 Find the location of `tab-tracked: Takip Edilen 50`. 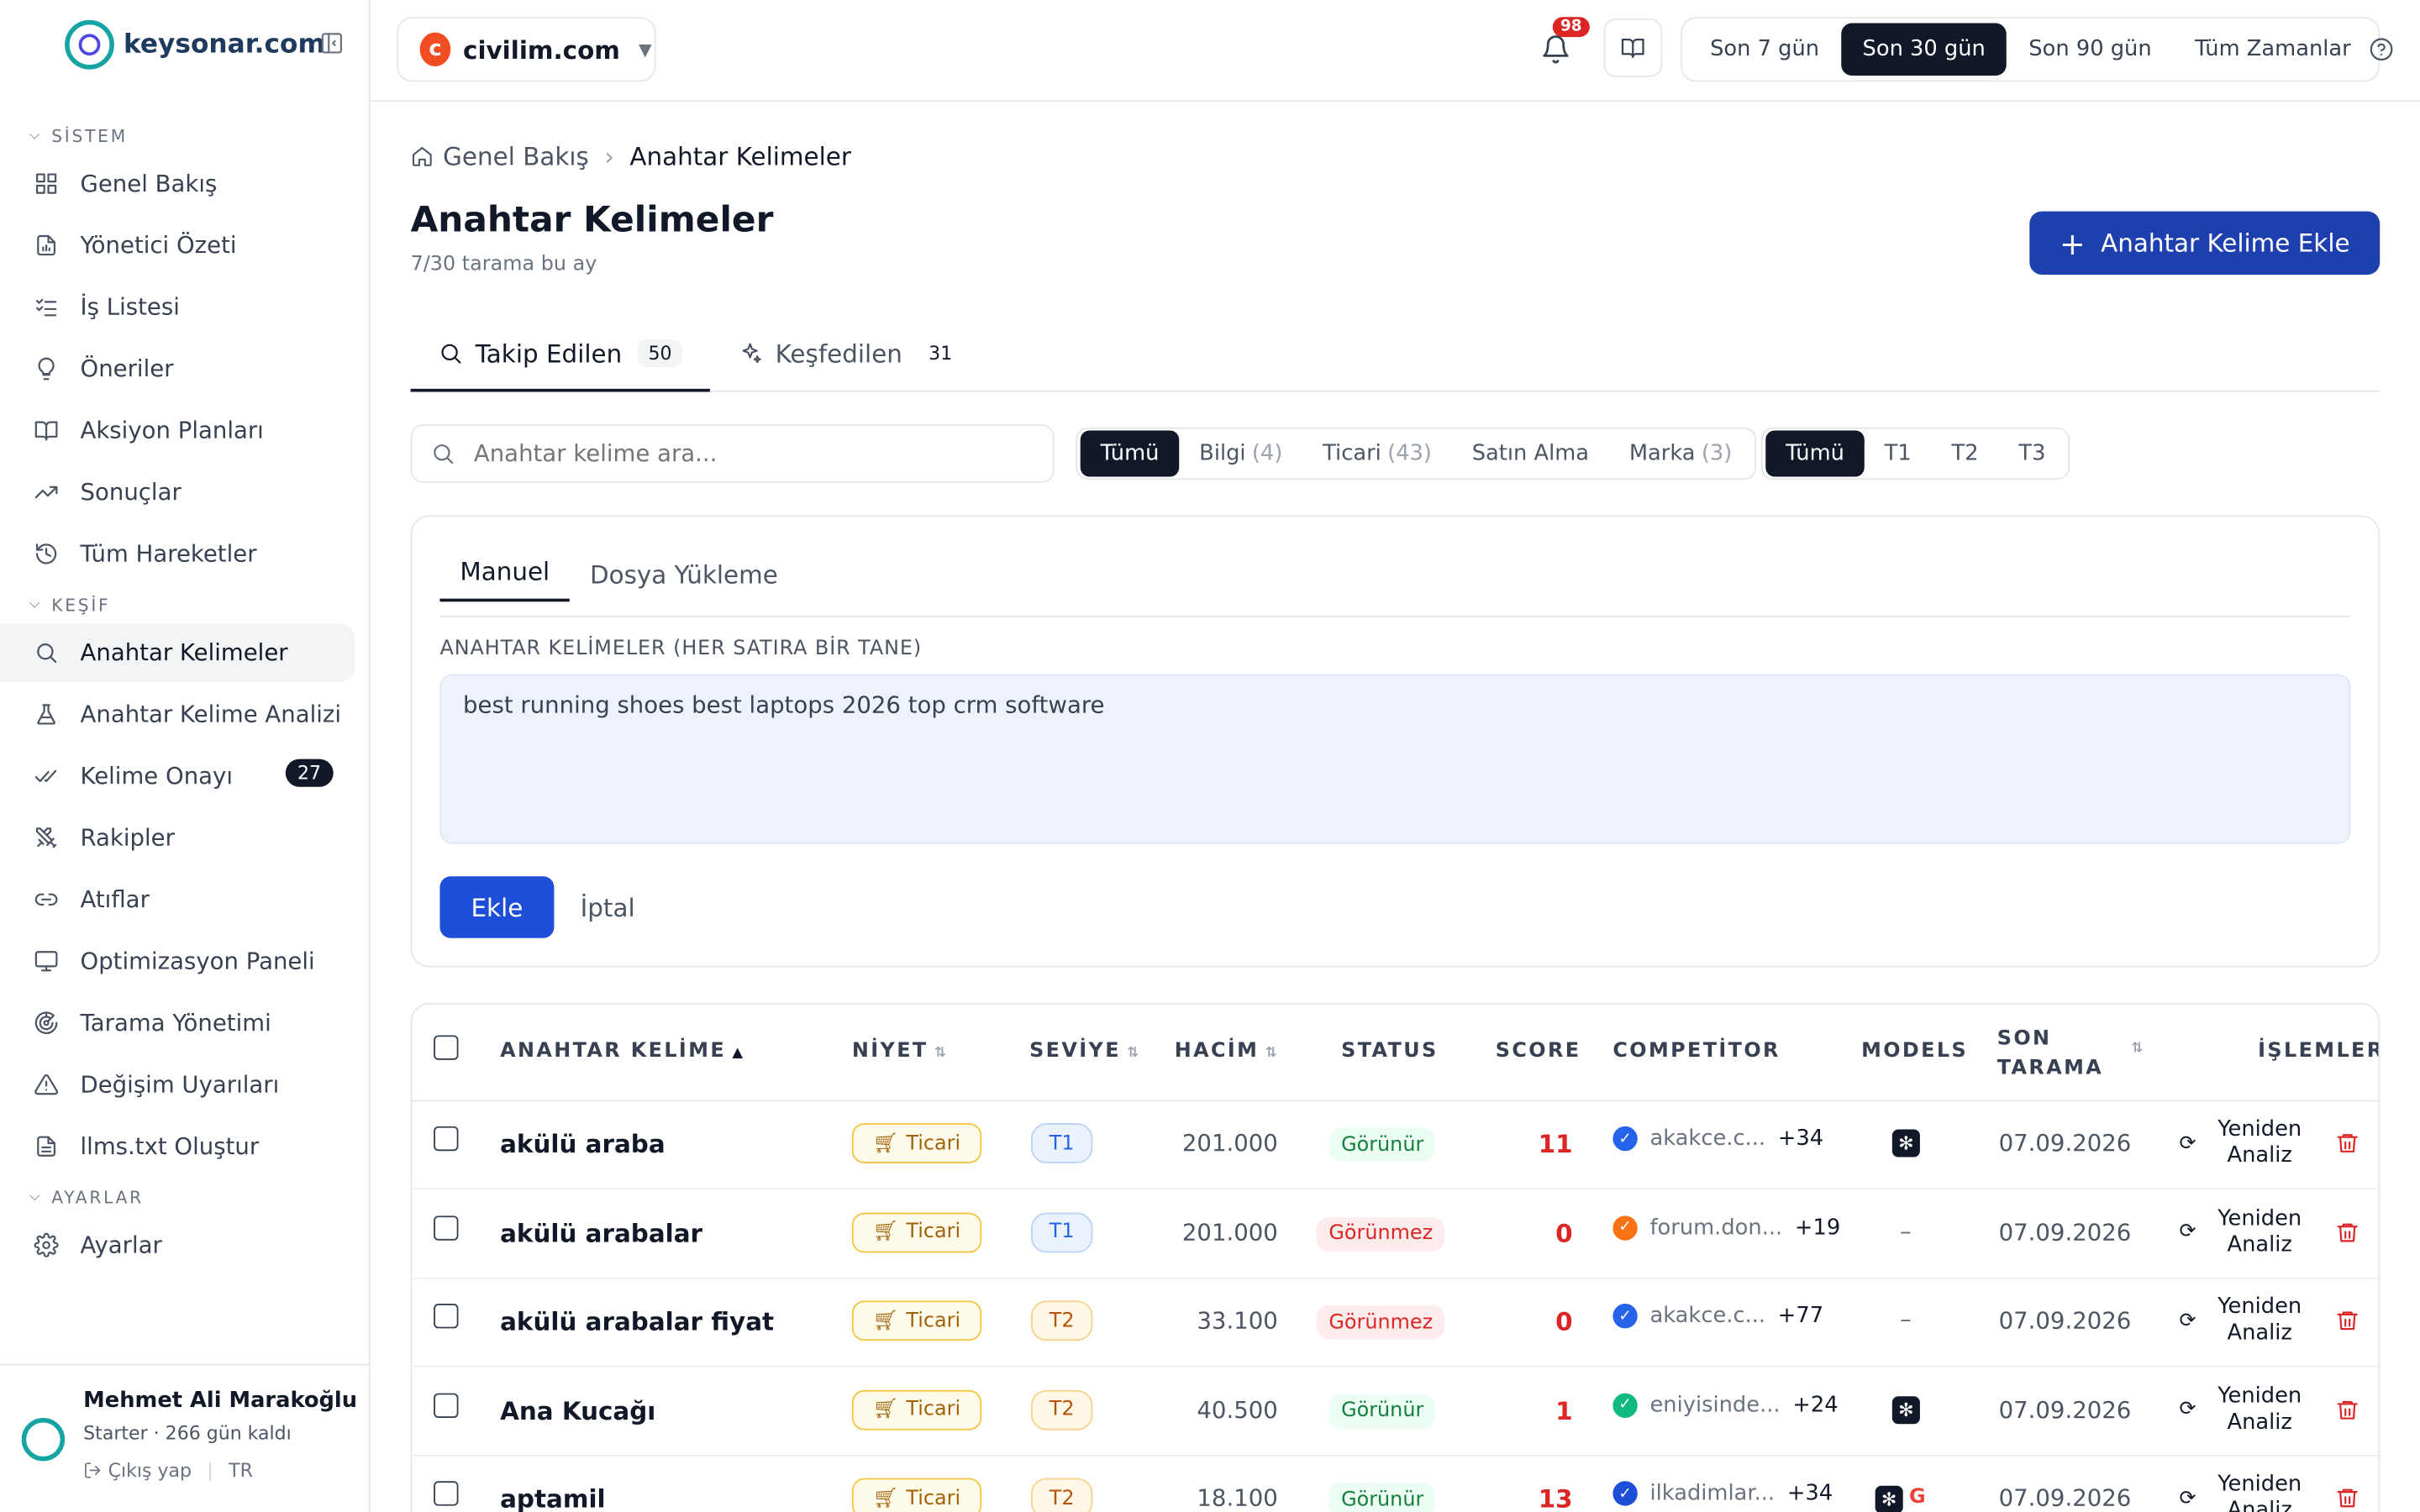

tab-tracked: Takip Edilen 50 is located at coordinates (560, 355).